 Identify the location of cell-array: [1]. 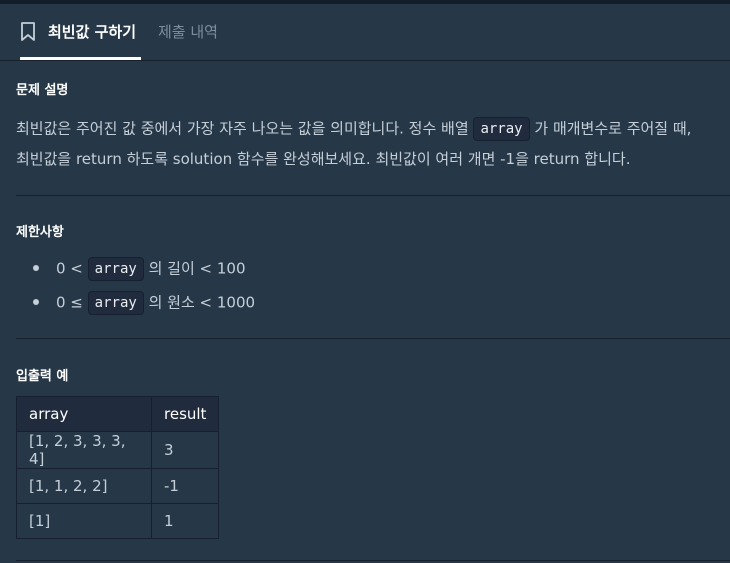
(84, 521).